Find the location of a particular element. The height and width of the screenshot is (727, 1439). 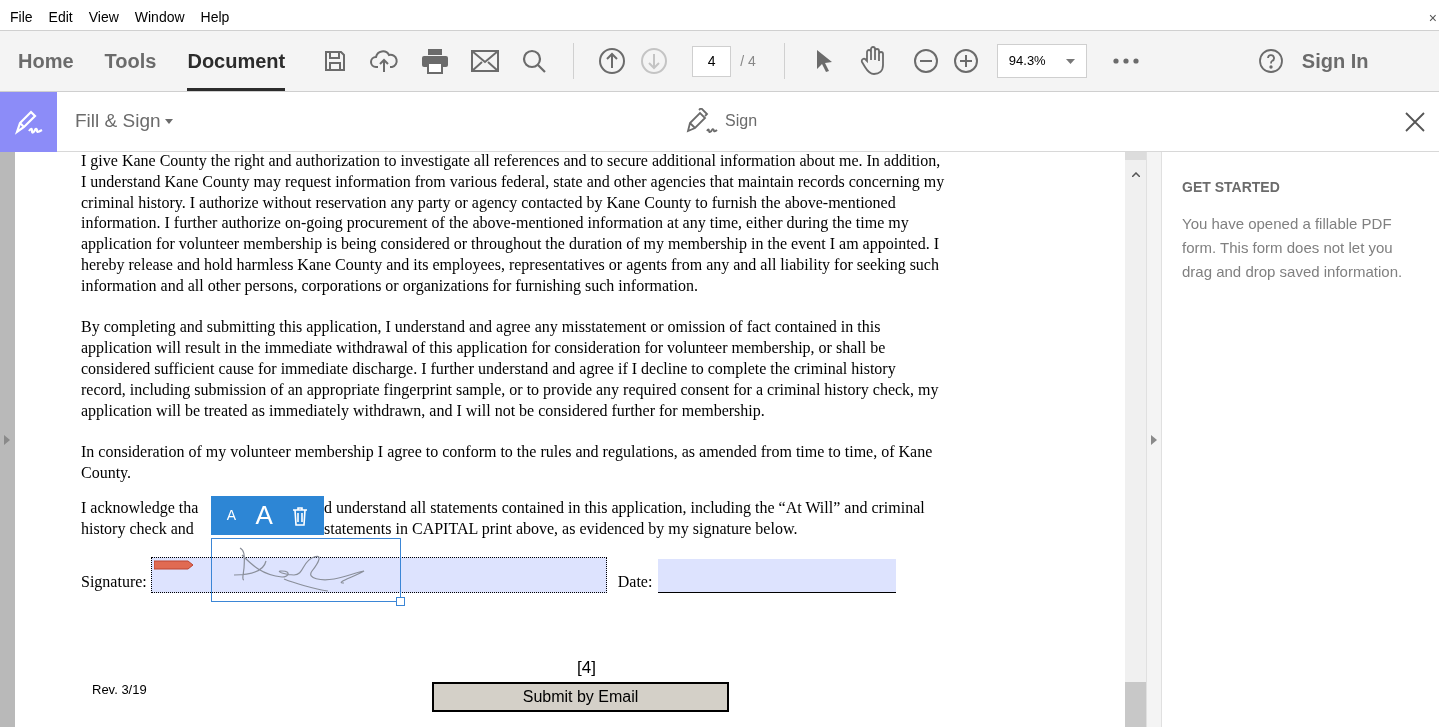

delete-icon is located at coordinates (300, 515).